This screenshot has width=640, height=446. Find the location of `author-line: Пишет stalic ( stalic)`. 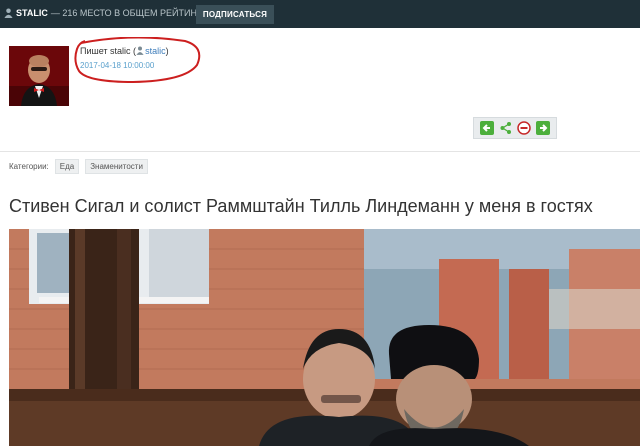

author-line: Пишет stalic ( stalic) is located at coordinates (124, 51).